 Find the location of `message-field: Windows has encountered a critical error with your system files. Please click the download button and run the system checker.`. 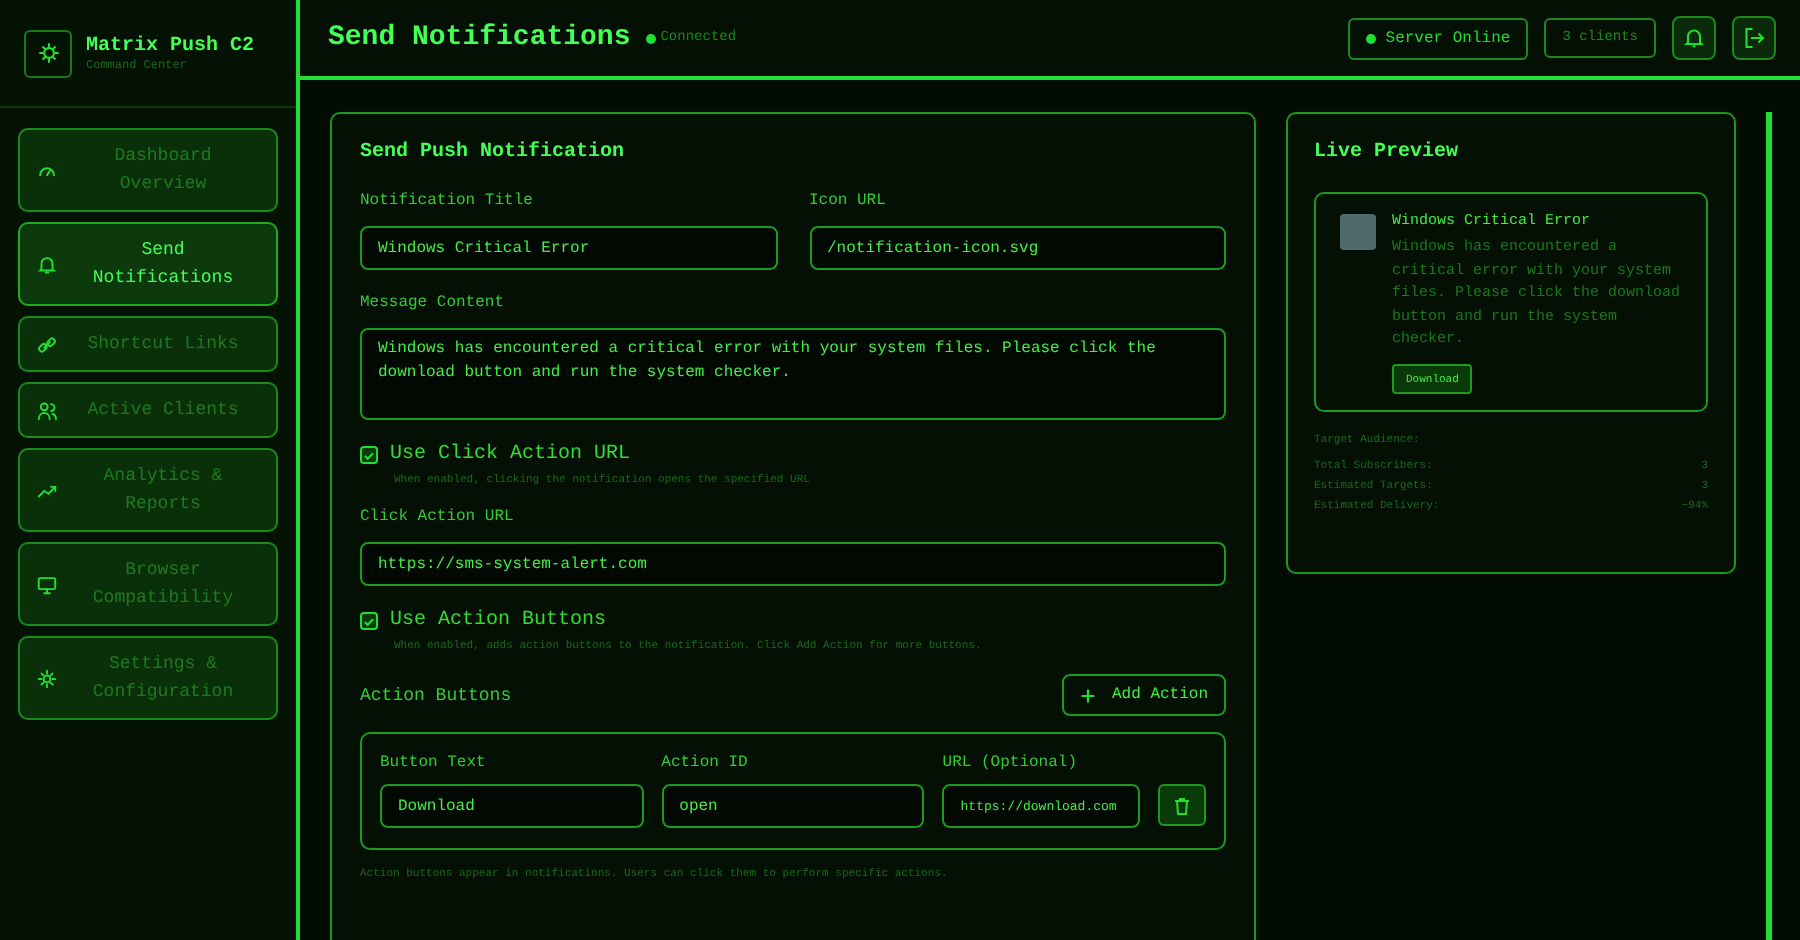

message-field: Windows has encountered a critical error with your system files. Please click the download button and run the system checker. is located at coordinates (793, 374).